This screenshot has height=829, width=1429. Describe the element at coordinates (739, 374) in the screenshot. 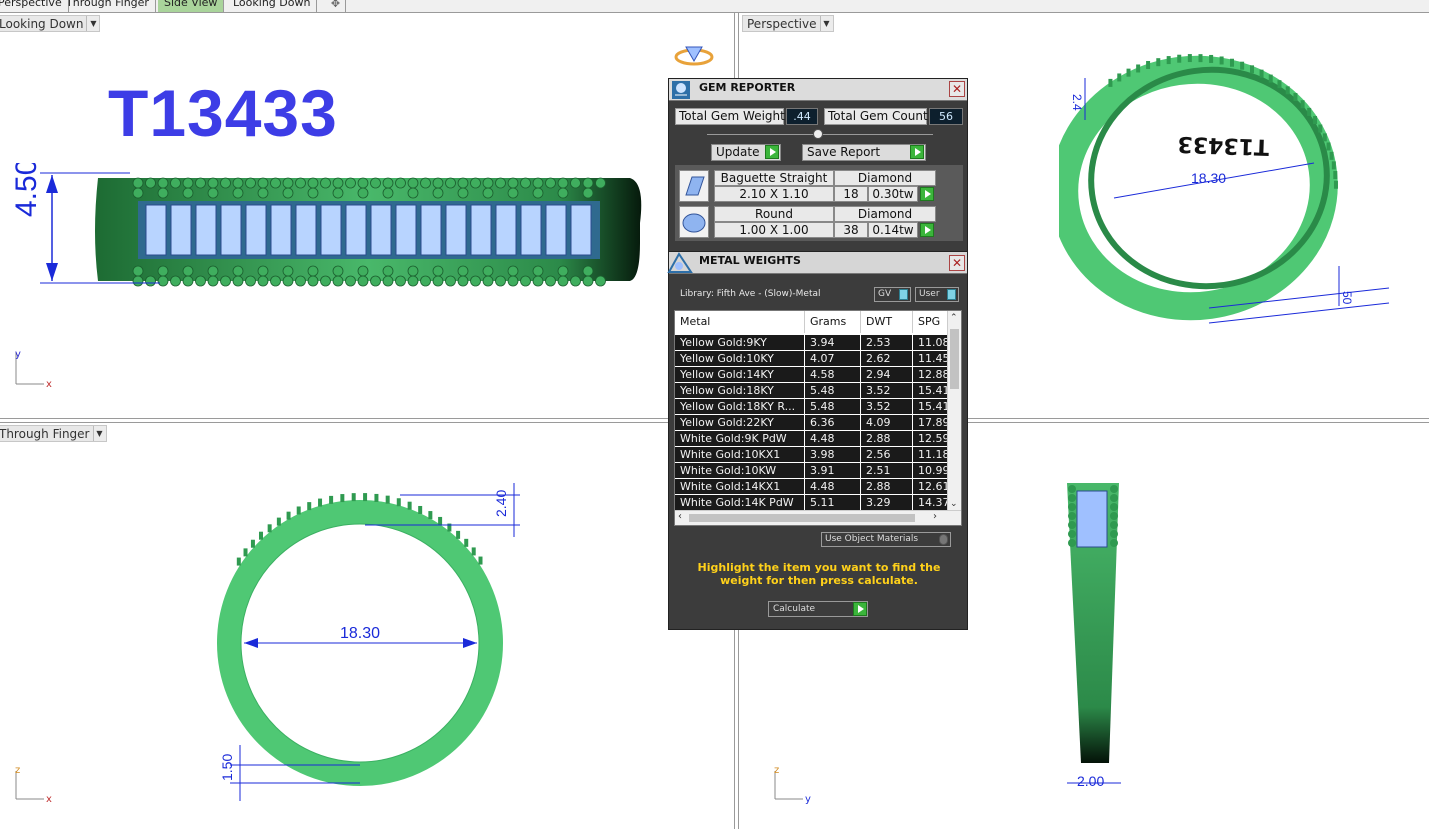

I see `table-cell: Yellow Gold:14KY` at that location.